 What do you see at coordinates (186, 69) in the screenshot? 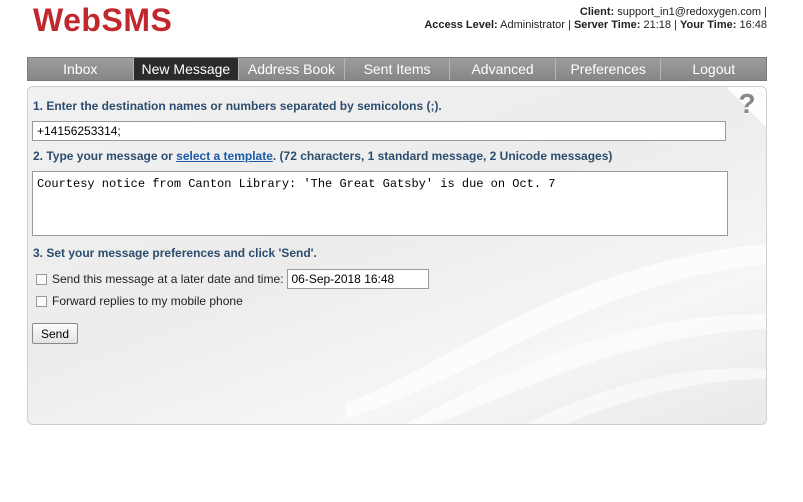
I see `tab-new-message: New Message` at bounding box center [186, 69].